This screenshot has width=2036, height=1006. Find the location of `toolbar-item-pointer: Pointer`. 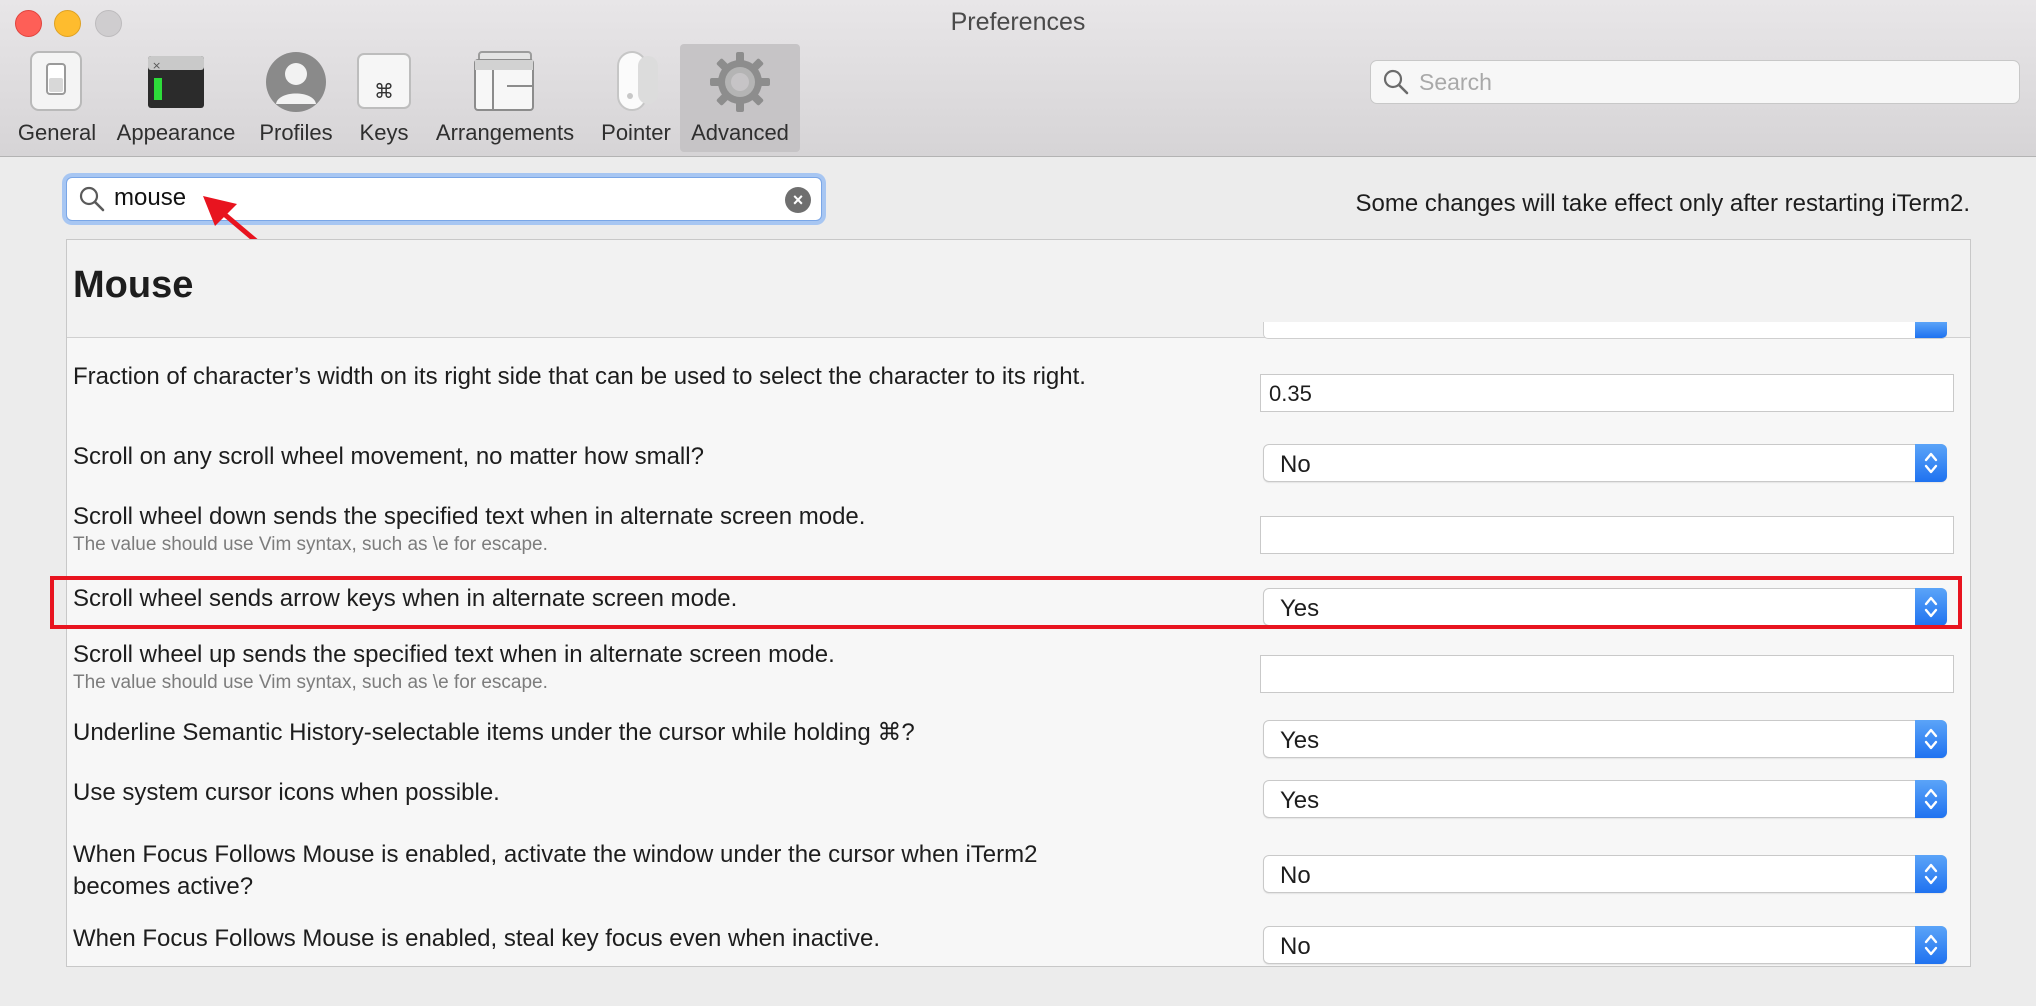

toolbar-item-pointer: Pointer is located at coordinates (636, 98).